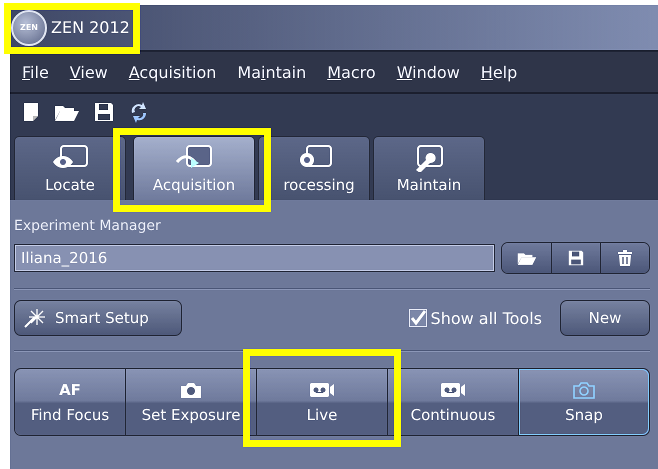 The width and height of the screenshot is (658, 469). I want to click on action-label: Snap, so click(584, 415).